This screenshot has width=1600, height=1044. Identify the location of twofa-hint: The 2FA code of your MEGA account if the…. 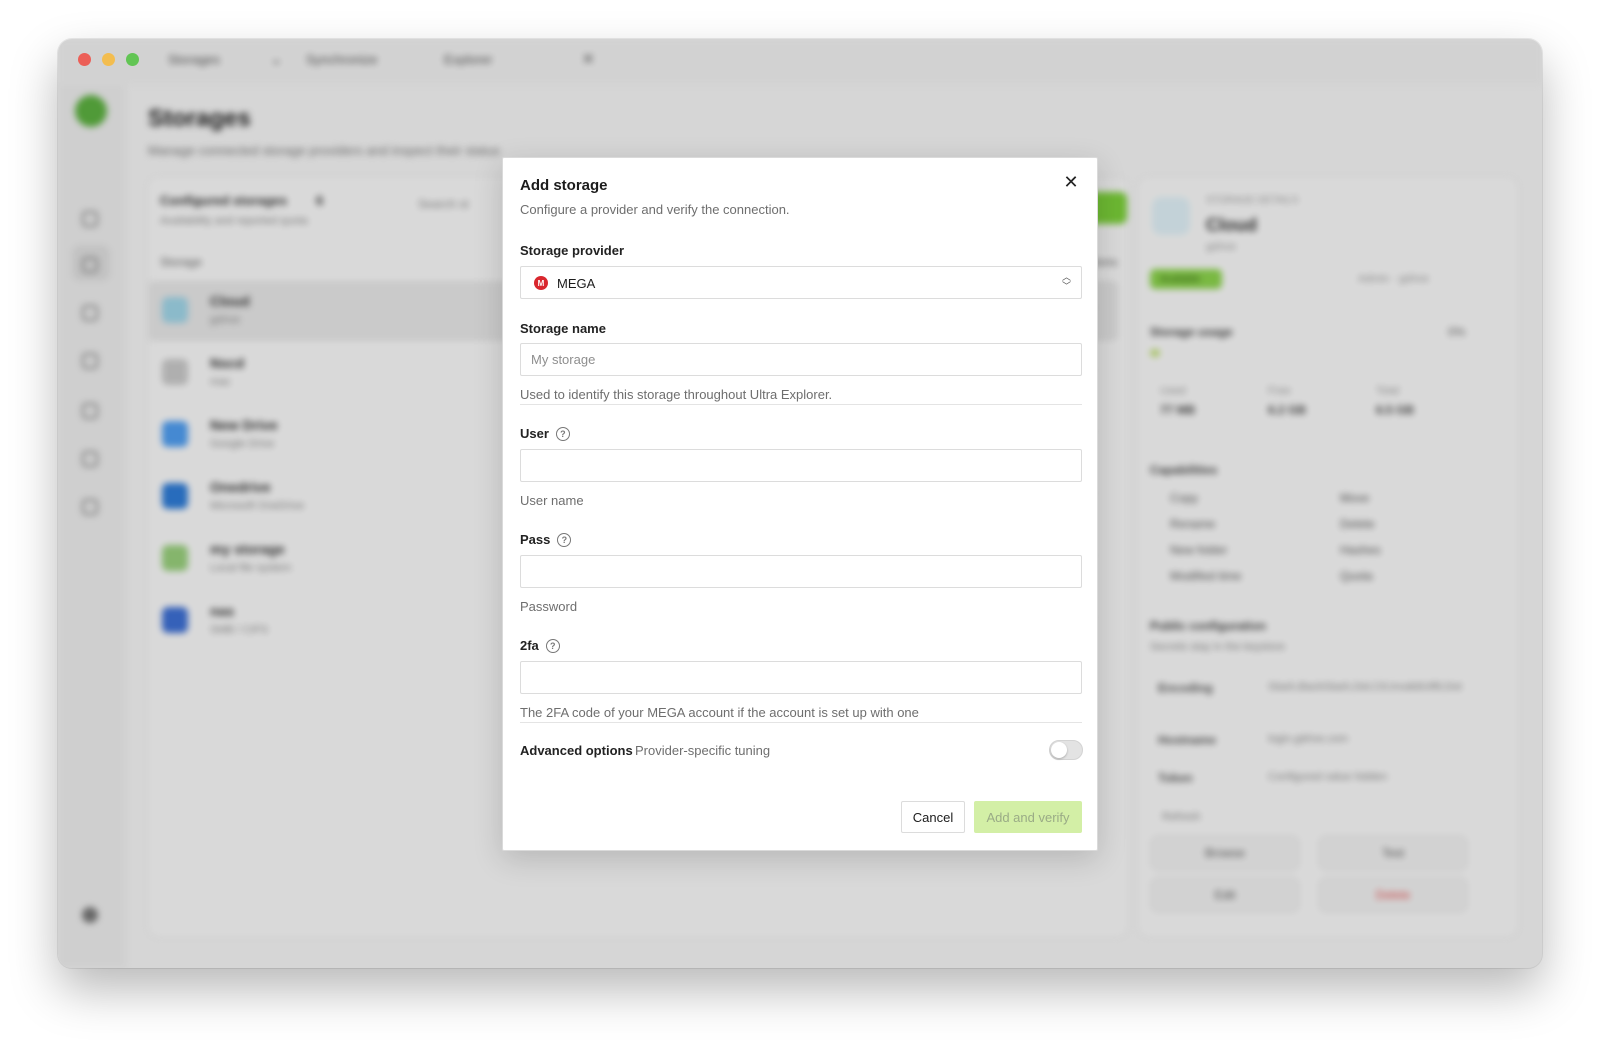
(719, 712).